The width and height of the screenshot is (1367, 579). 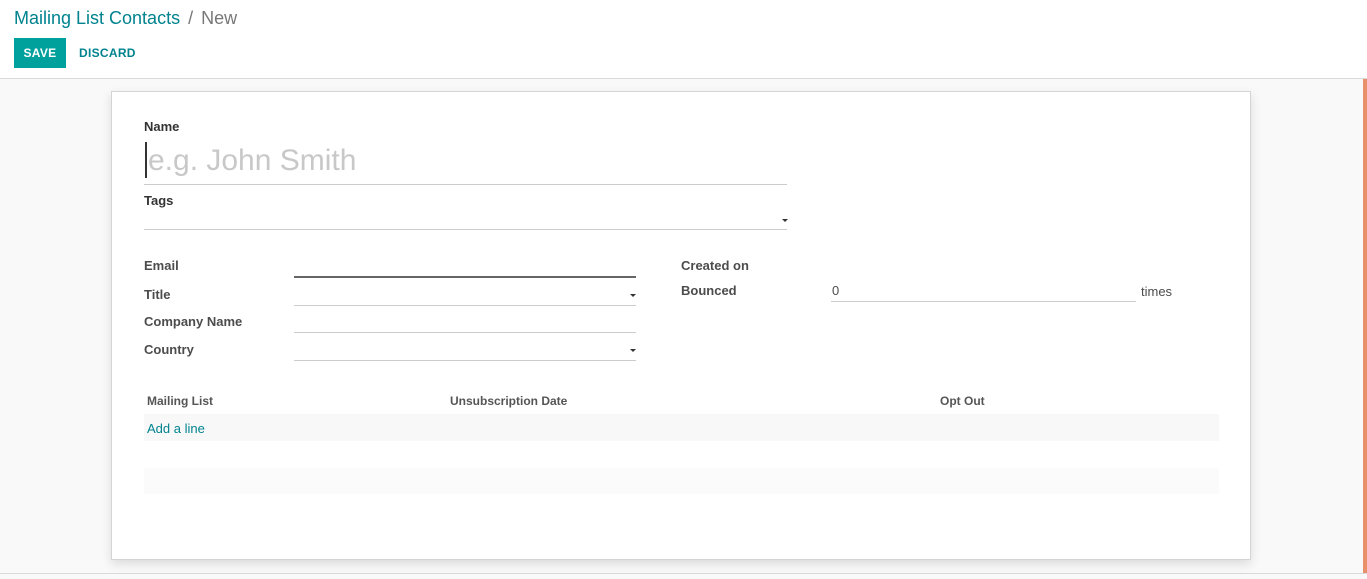 What do you see at coordinates (107, 53) in the screenshot?
I see `discard-button: DISCARD` at bounding box center [107, 53].